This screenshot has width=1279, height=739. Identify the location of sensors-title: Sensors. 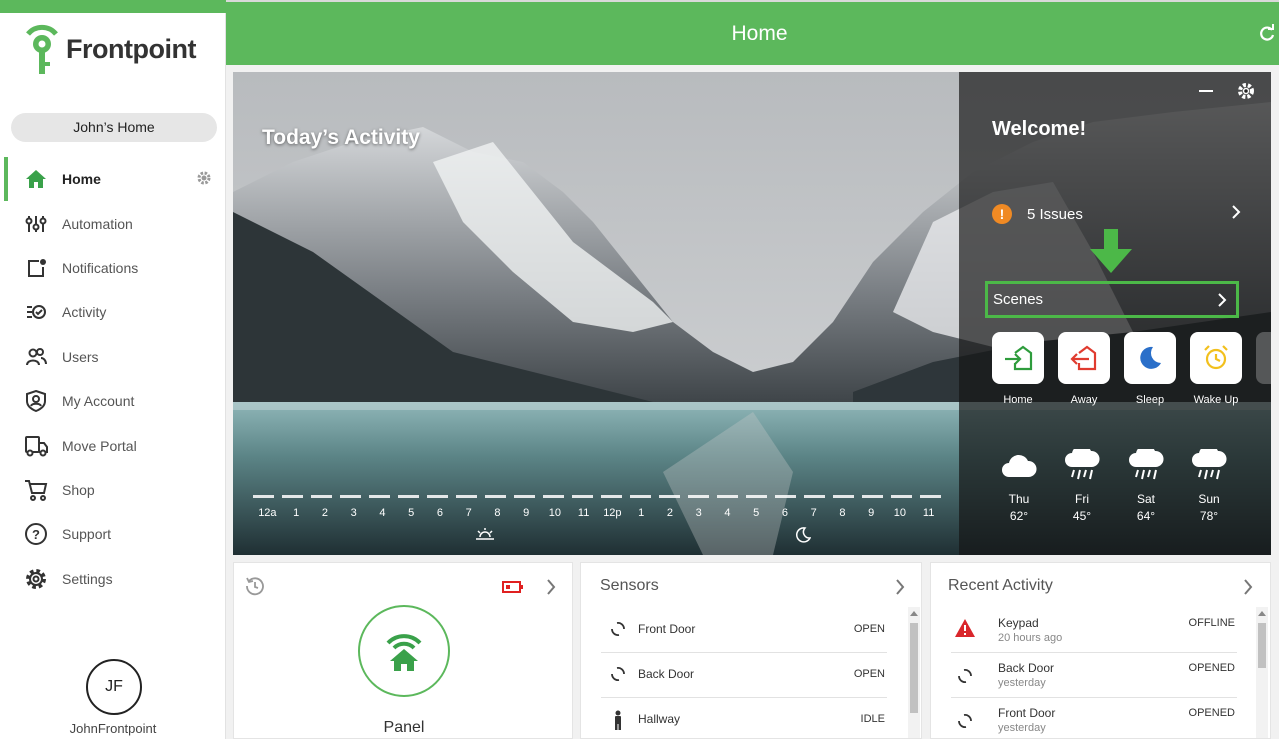
(629, 585).